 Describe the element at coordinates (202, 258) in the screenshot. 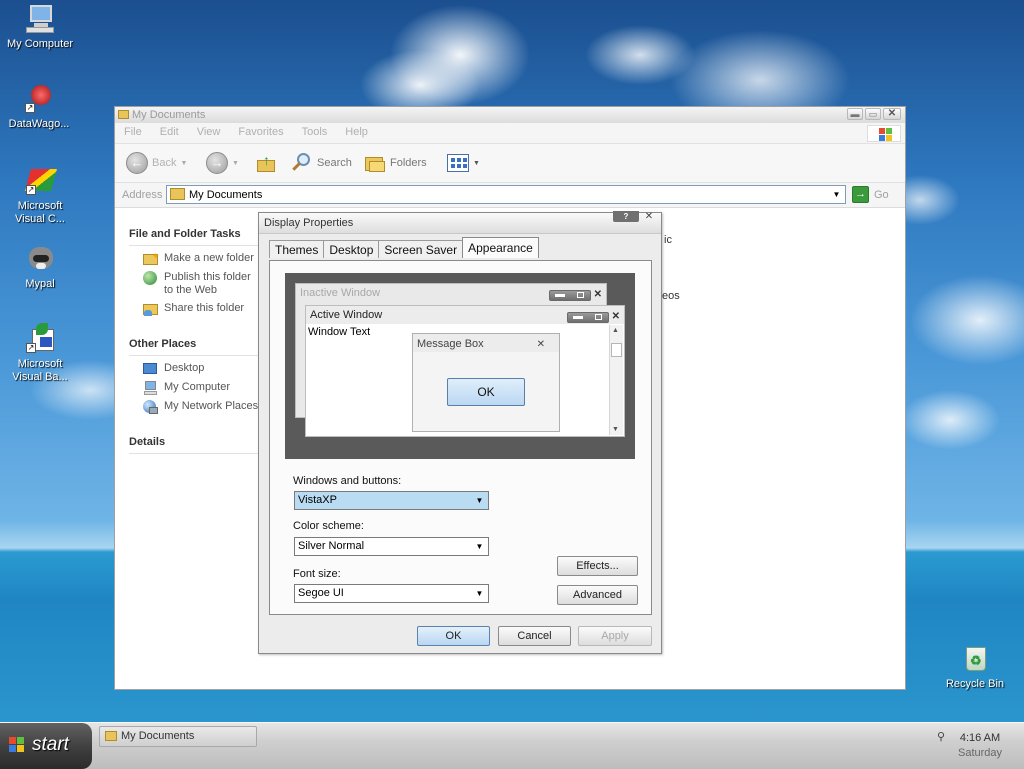

I see `task-new-folder: ✦ Make a new folder` at that location.